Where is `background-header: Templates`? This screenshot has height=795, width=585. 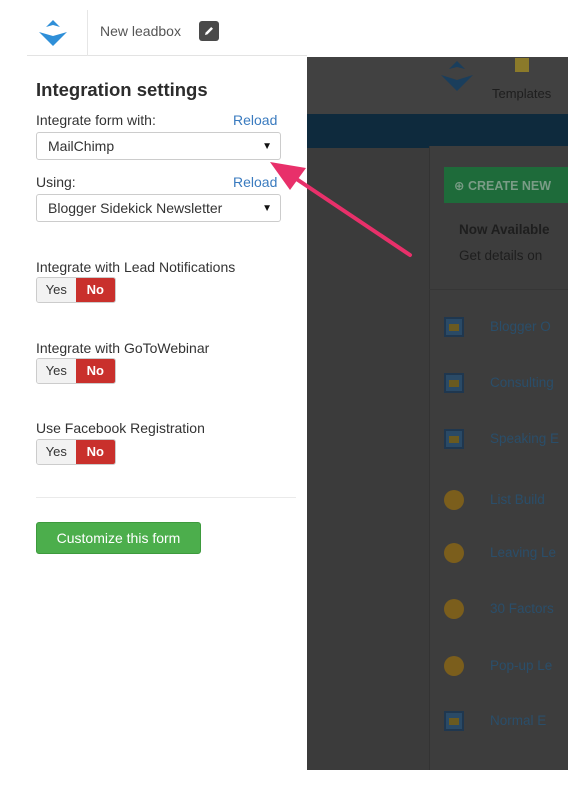
background-header: Templates is located at coordinates (437, 85).